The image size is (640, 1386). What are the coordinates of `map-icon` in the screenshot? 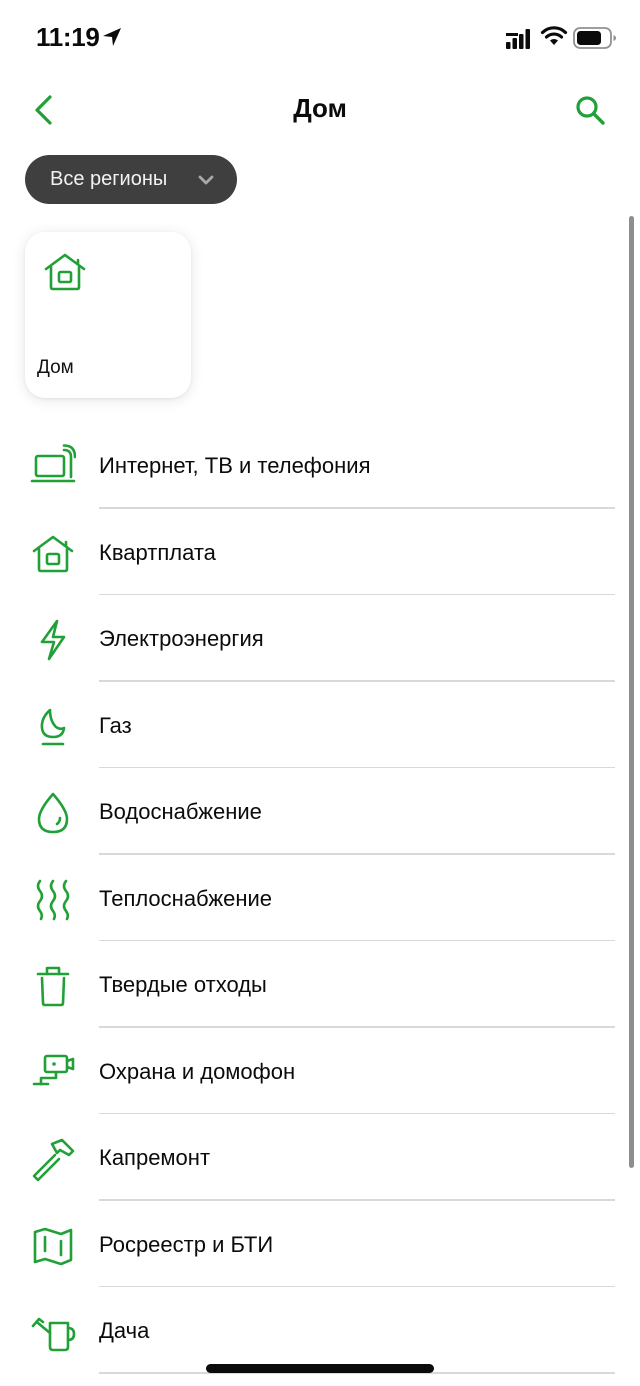 It's located at (53, 1246).